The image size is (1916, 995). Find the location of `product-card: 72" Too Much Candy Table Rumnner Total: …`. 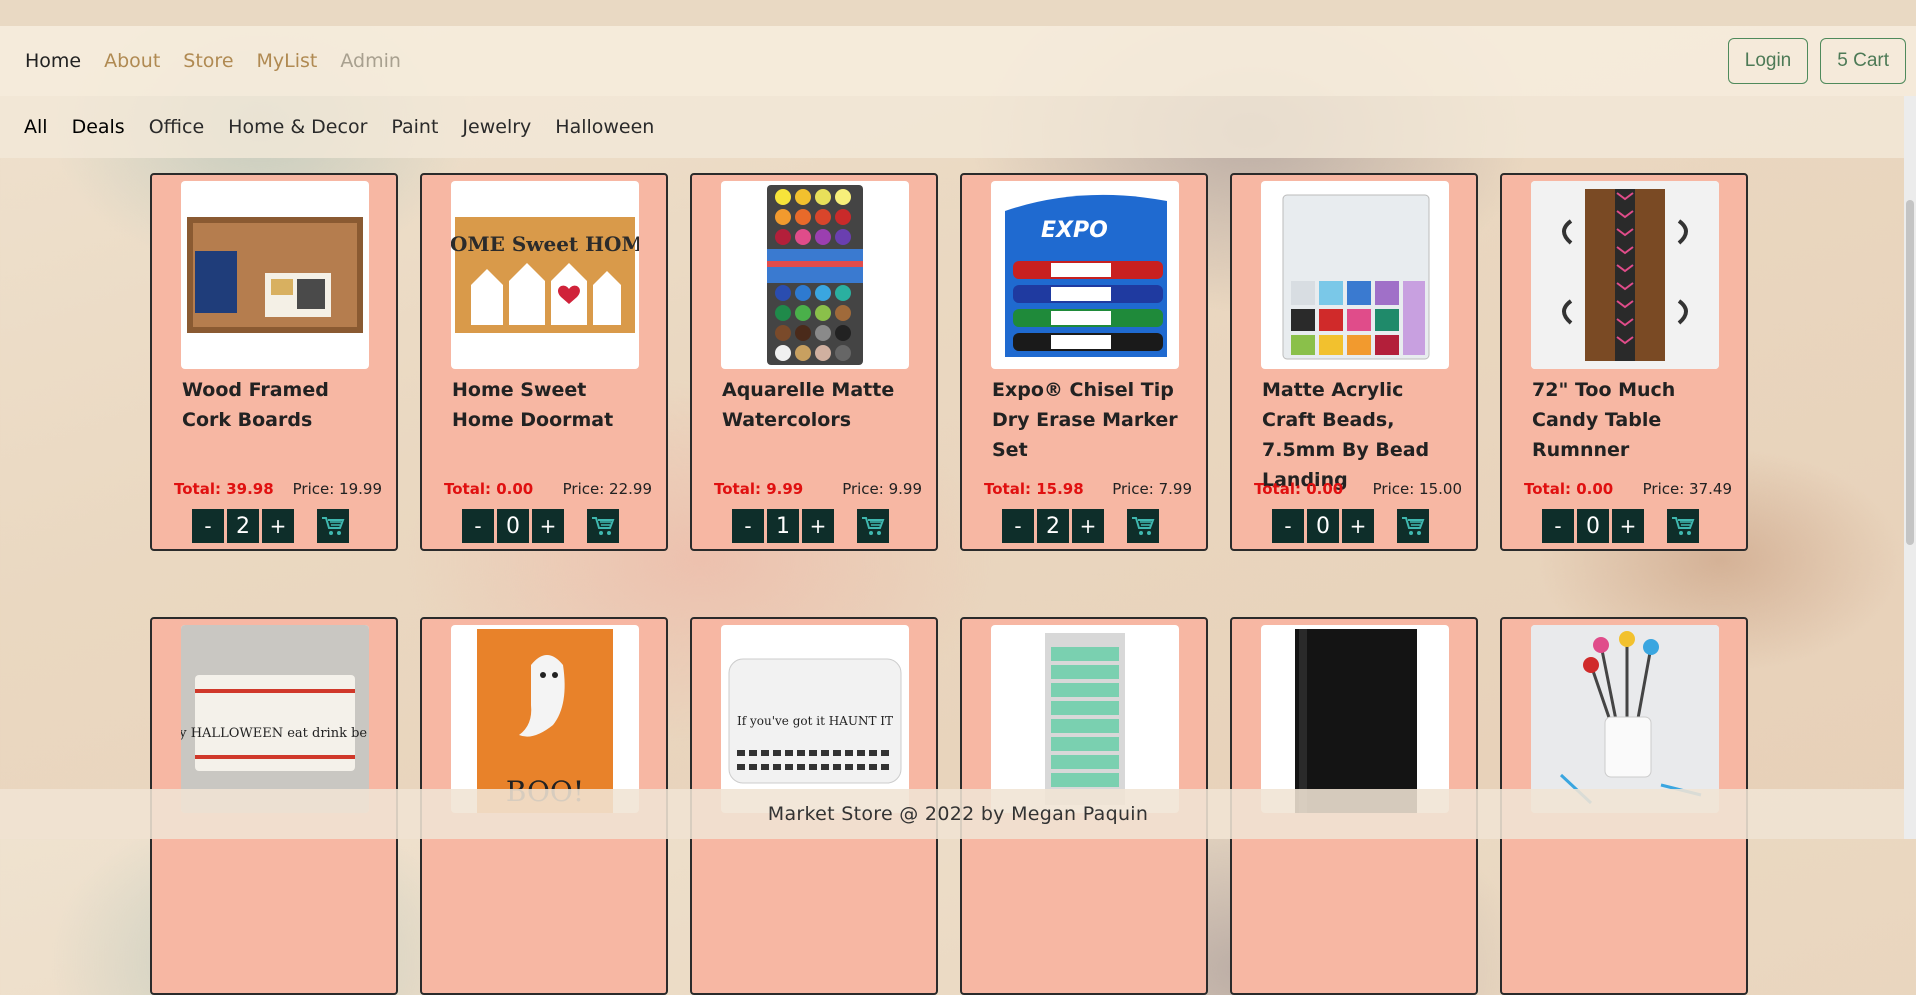

product-card: 72" Too Much Candy Table Rumnner Total: … is located at coordinates (1624, 362).